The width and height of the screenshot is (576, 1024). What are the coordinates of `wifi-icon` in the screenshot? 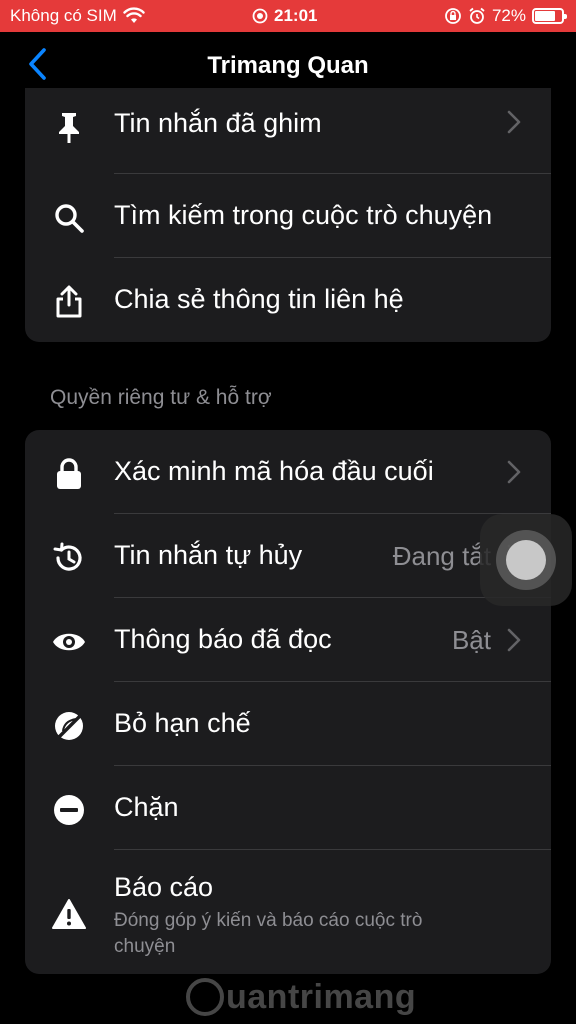 It's located at (134, 15).